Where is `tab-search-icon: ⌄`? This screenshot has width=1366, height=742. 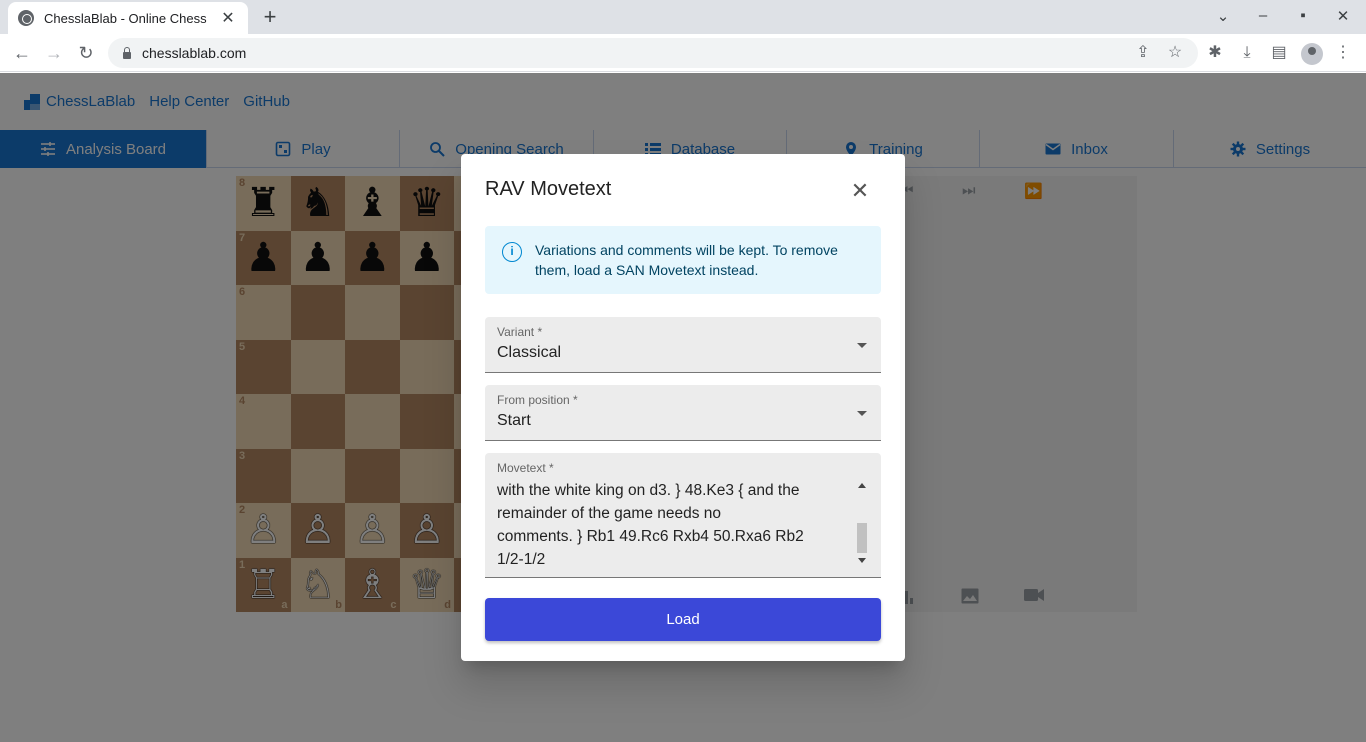 tab-search-icon: ⌄ is located at coordinates (1223, 16).